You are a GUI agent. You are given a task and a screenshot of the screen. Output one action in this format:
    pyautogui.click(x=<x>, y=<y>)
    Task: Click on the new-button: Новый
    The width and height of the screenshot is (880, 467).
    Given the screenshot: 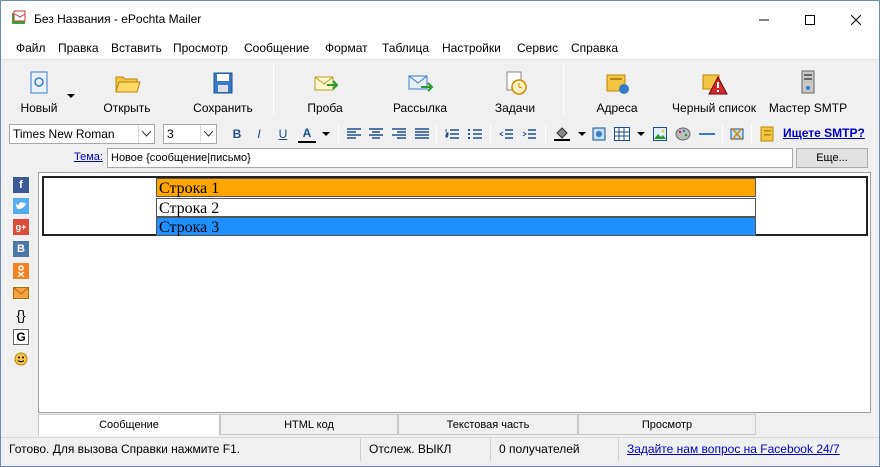 What is the action you would take?
    pyautogui.click(x=39, y=90)
    